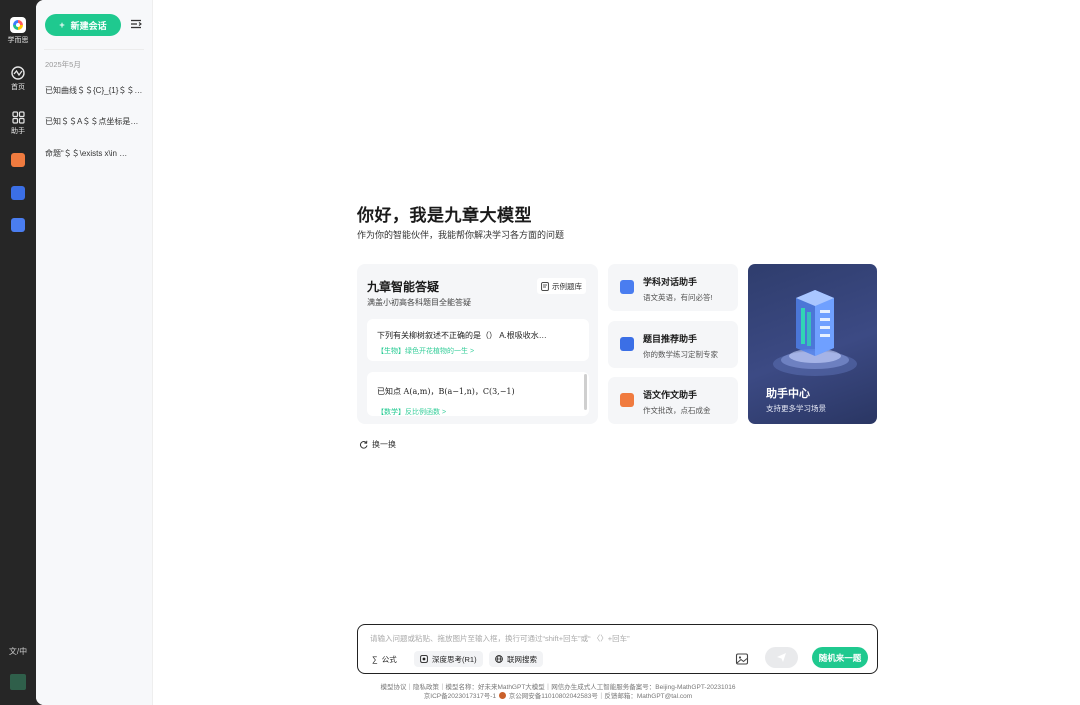 This screenshot has width=1080, height=705. I want to click on icp-record: 京ICP备2023017317号-1, so click(460, 696).